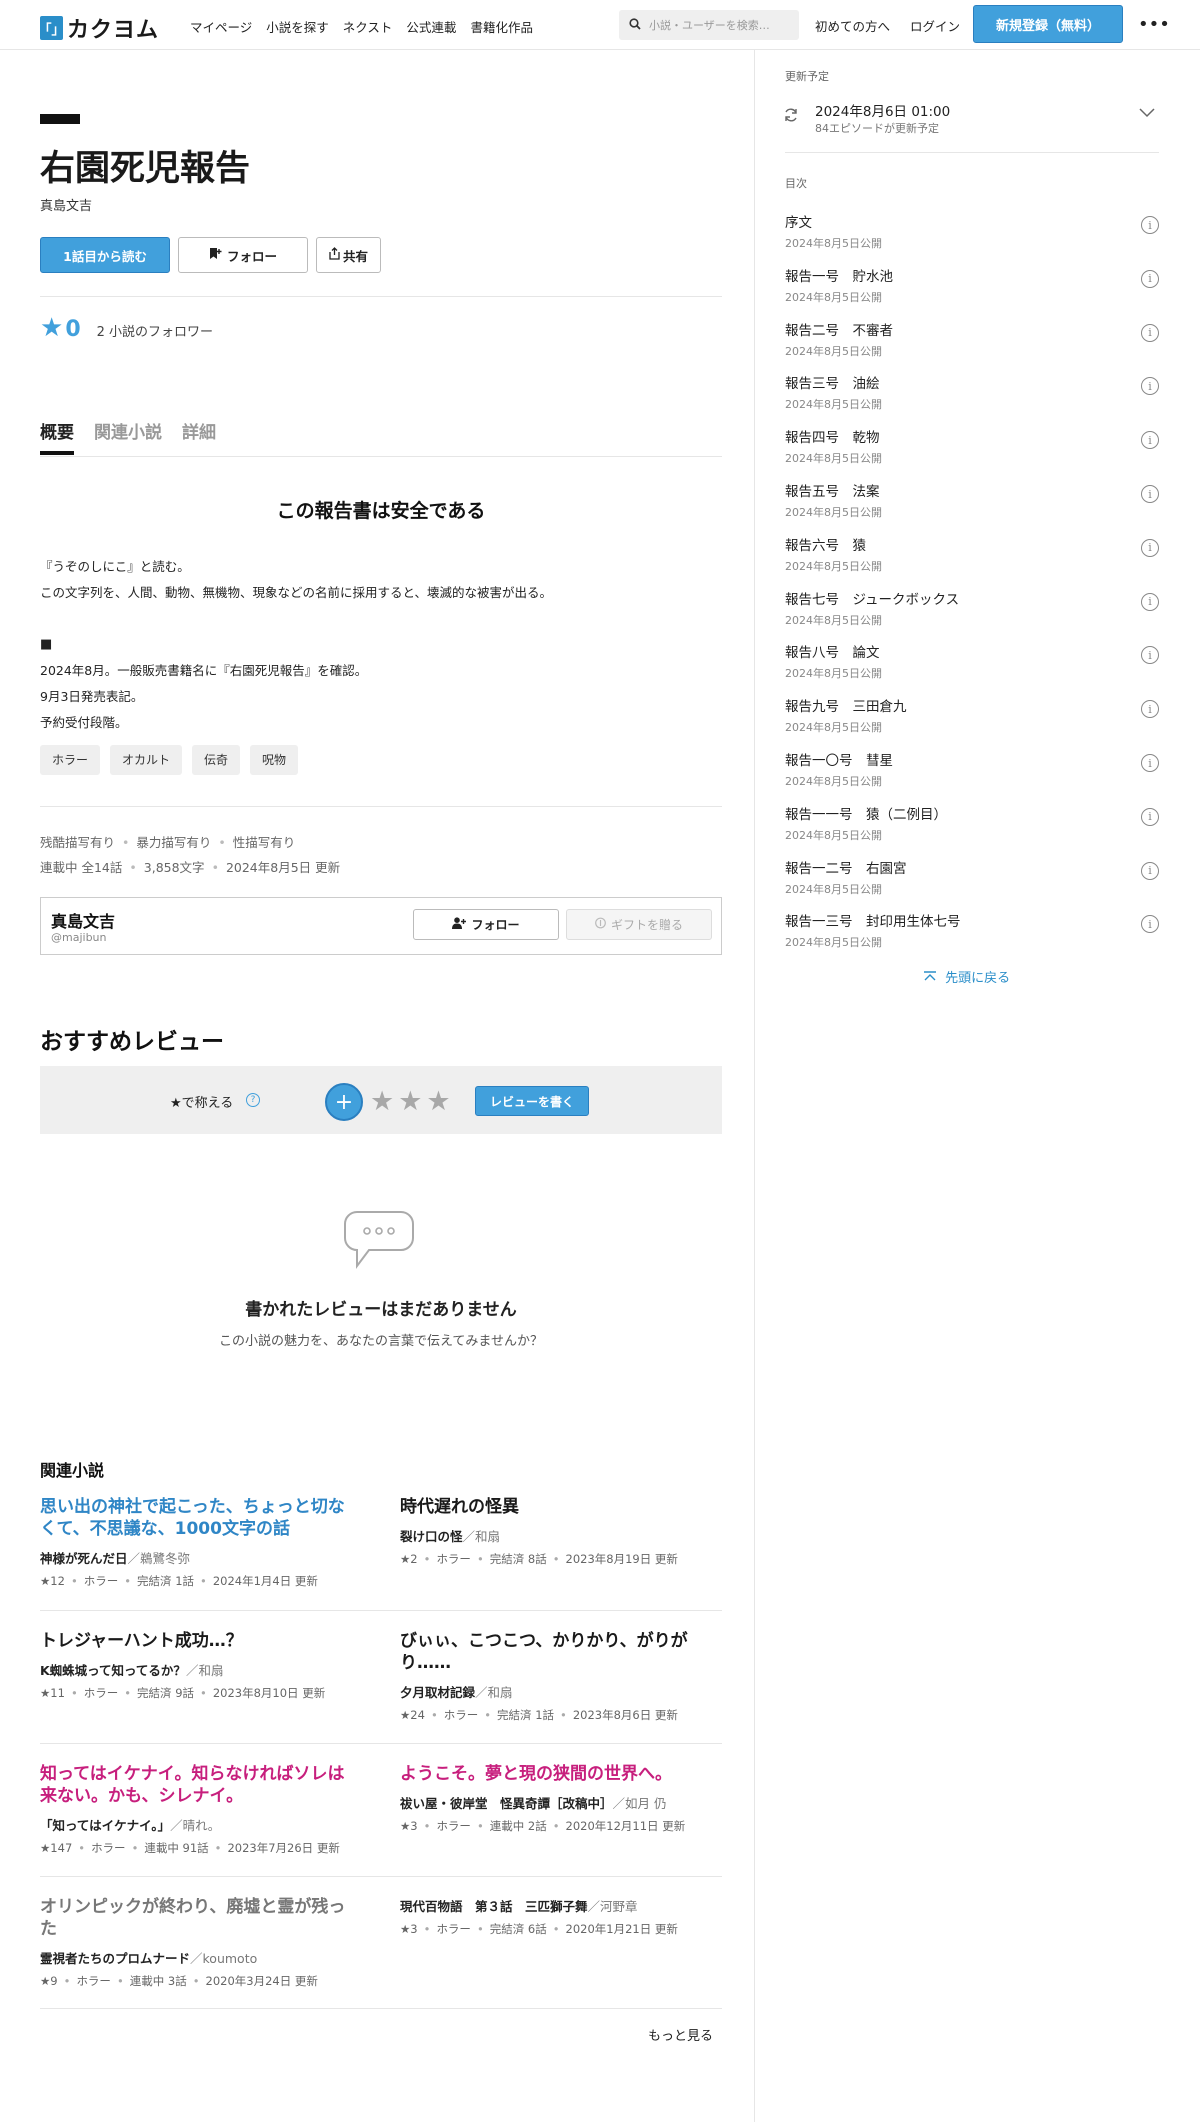 This screenshot has height=2122, width=1200. What do you see at coordinates (459, 924) in the screenshot?
I see `user-plus-icon` at bounding box center [459, 924].